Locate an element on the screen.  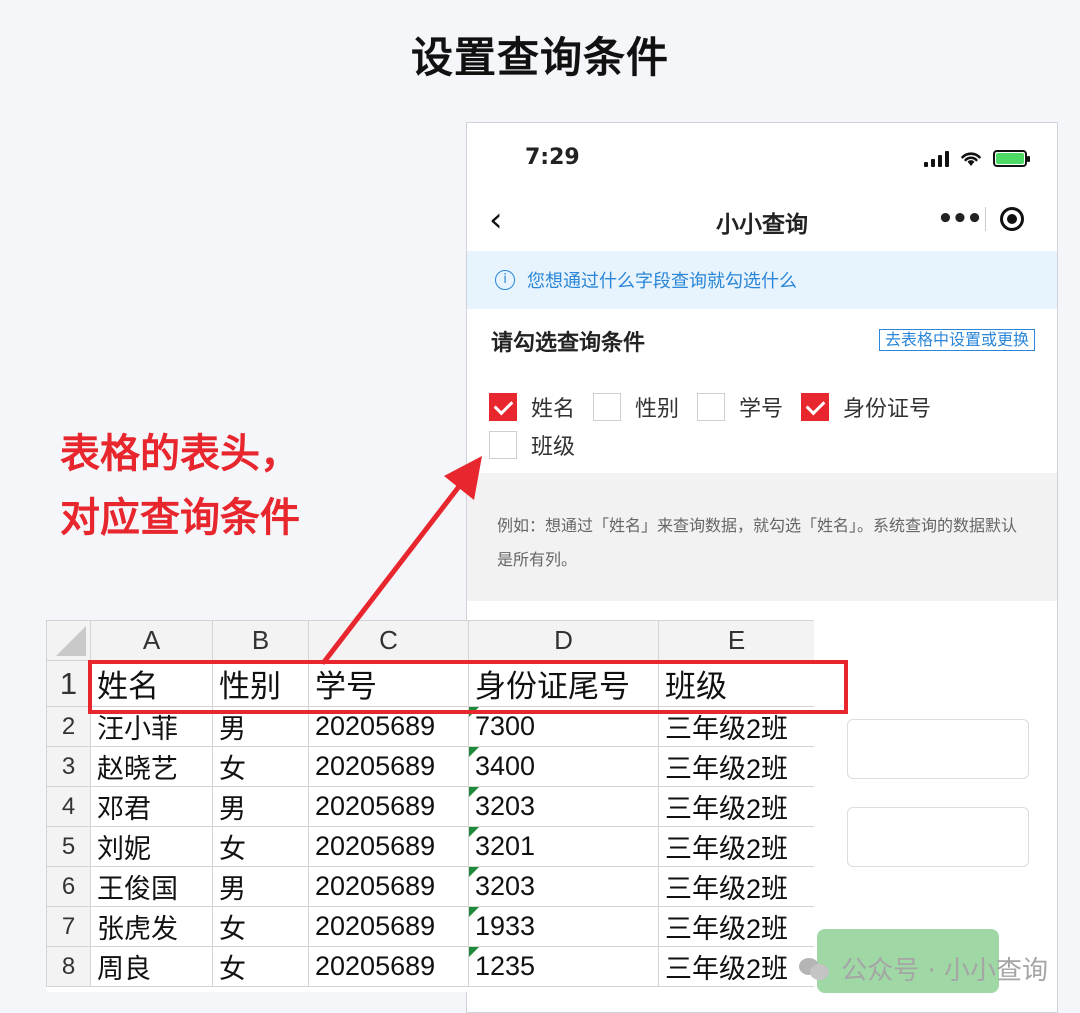
header-cell: 学号 is located at coordinates (388, 683).